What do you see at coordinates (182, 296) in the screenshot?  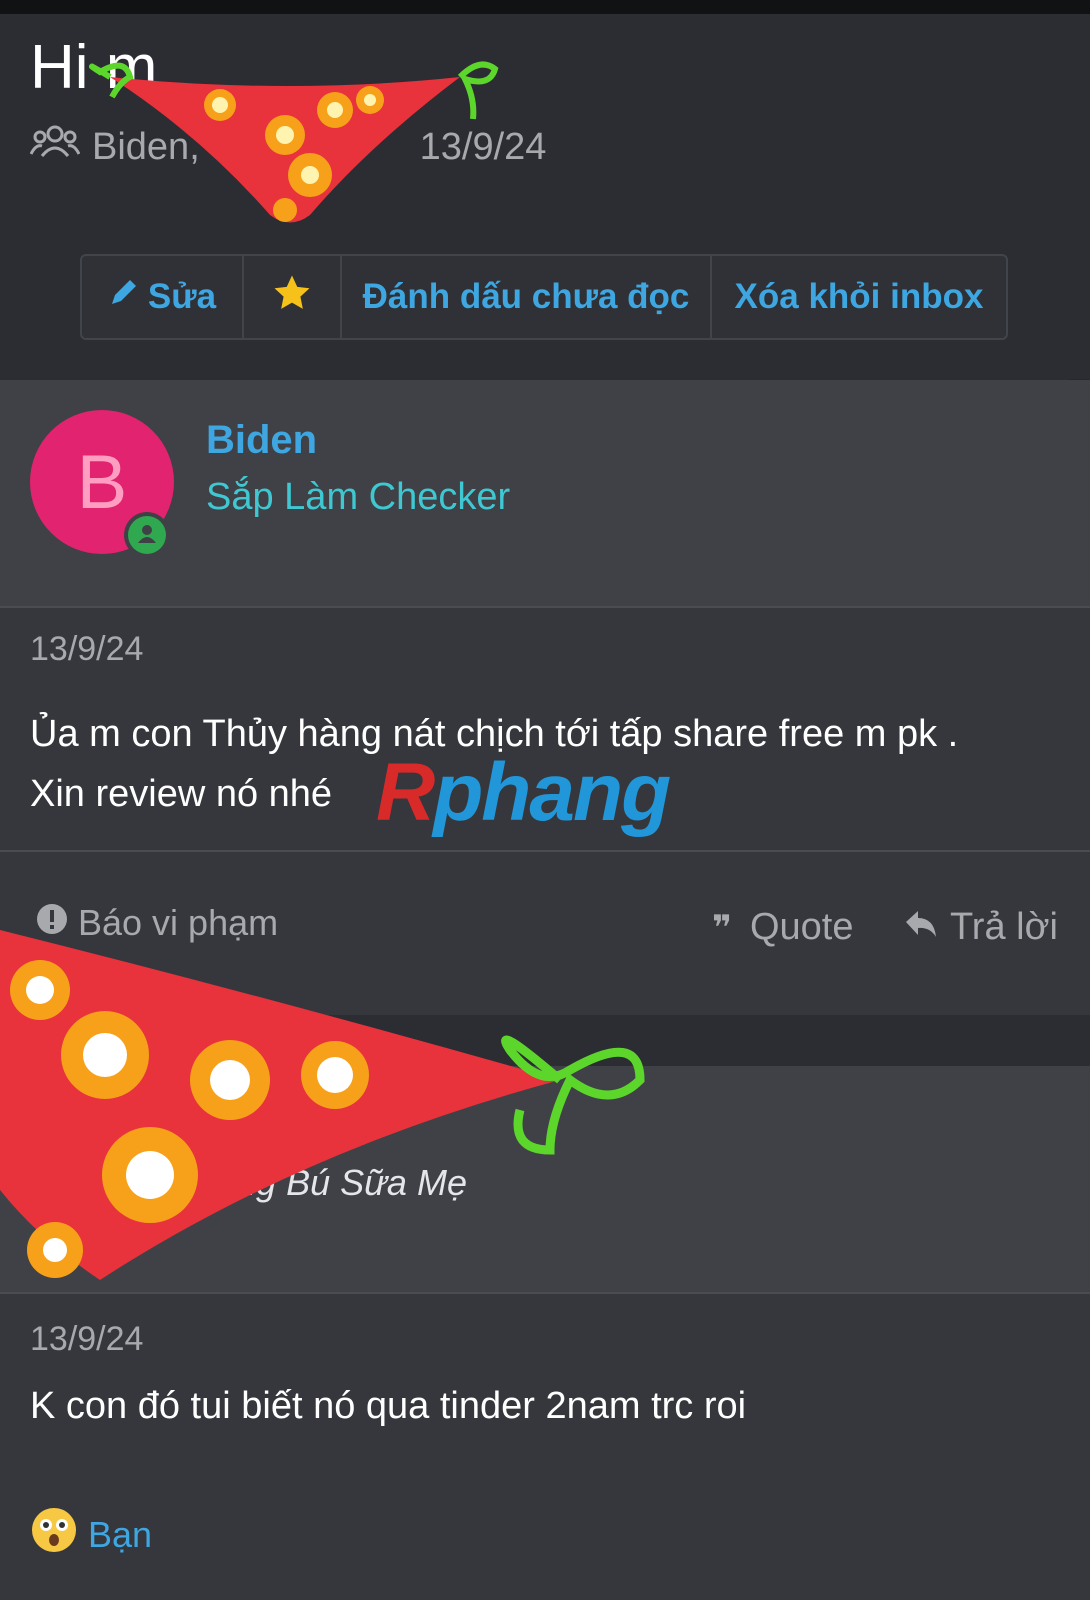 I see `edit-label: Sửa` at bounding box center [182, 296].